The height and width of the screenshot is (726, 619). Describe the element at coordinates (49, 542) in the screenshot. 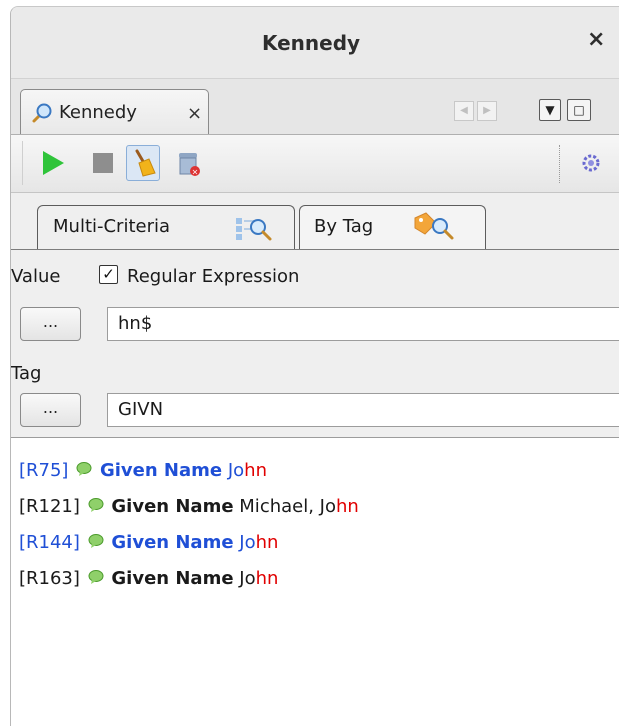

I see `result-ref: [R144]` at that location.